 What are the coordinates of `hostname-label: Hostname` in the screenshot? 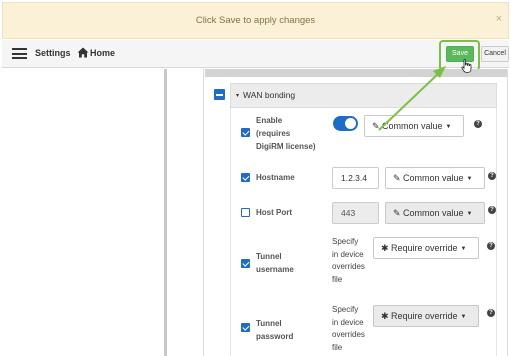 It's located at (275, 177).